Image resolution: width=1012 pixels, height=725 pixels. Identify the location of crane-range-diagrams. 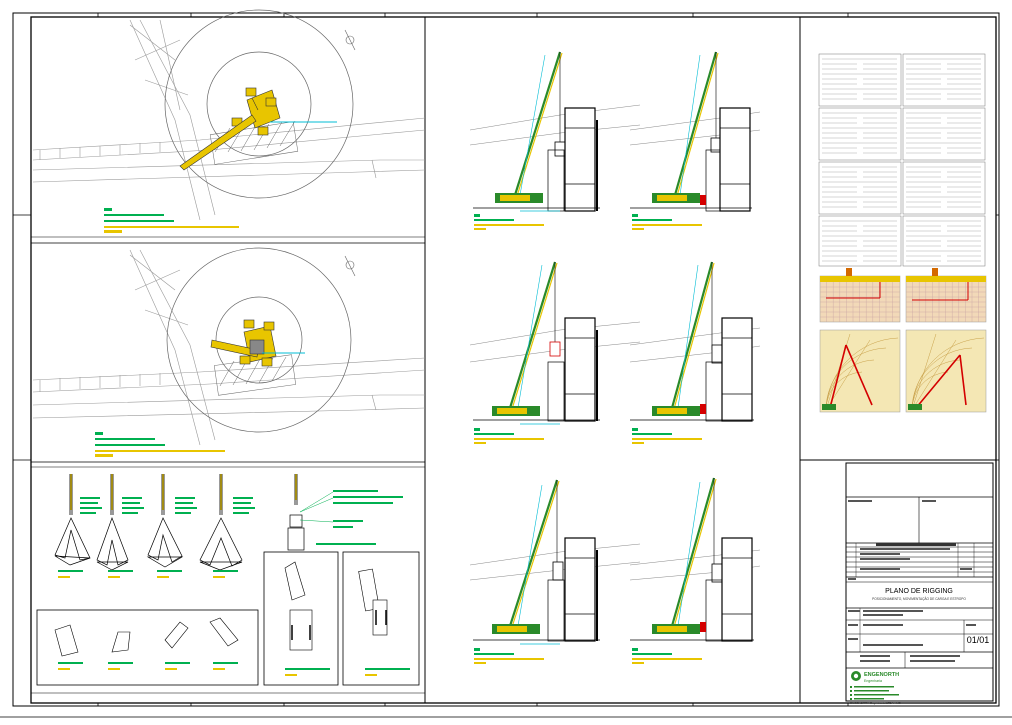
(903, 371).